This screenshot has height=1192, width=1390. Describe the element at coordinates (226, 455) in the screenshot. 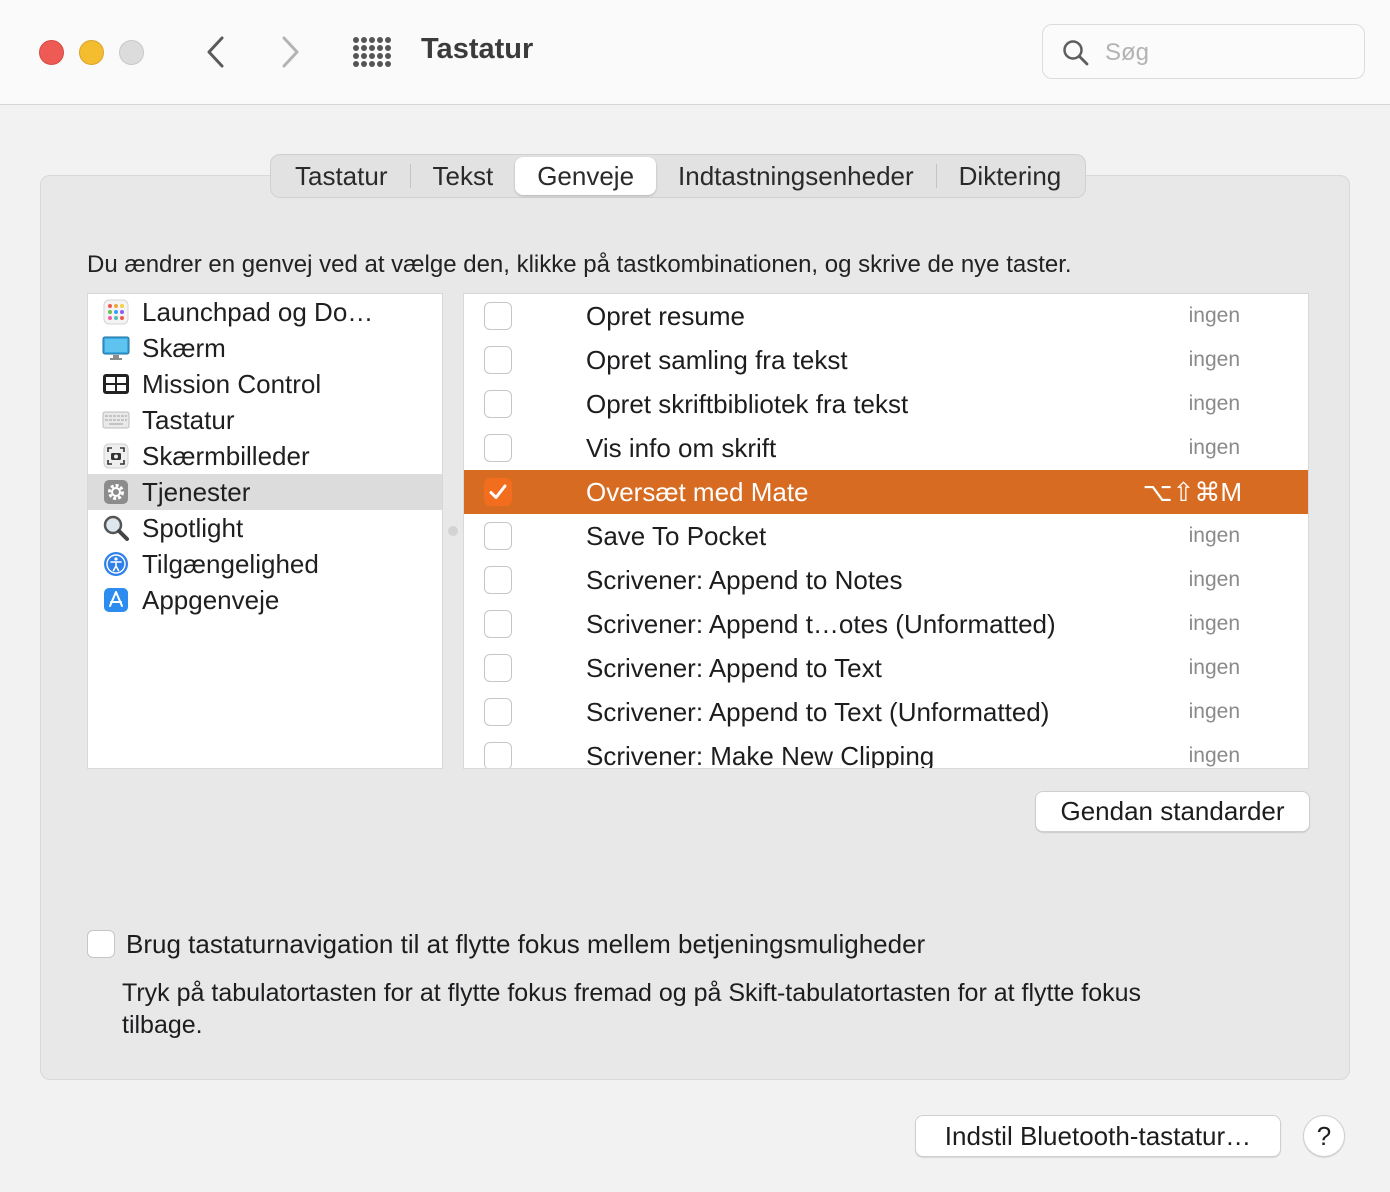

I see `category-label: Skærmbilleder` at that location.